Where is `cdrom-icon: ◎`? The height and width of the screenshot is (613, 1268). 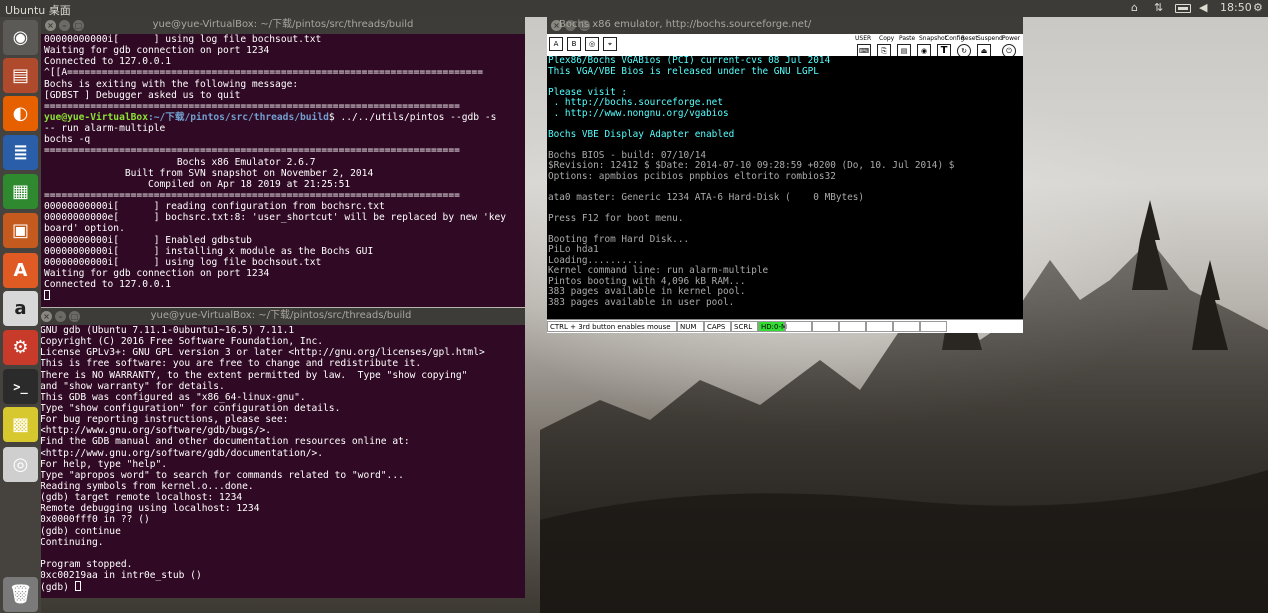
cdrom-icon: ◎ is located at coordinates (592, 44).